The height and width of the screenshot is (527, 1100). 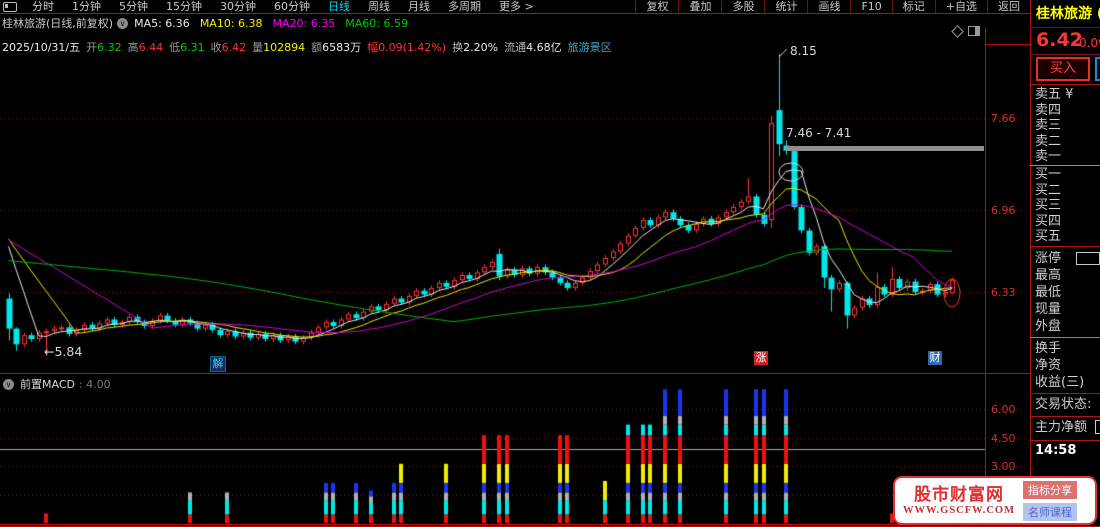 What do you see at coordinates (761, 358) in the screenshot?
I see `badge-zhang: 涨` at bounding box center [761, 358].